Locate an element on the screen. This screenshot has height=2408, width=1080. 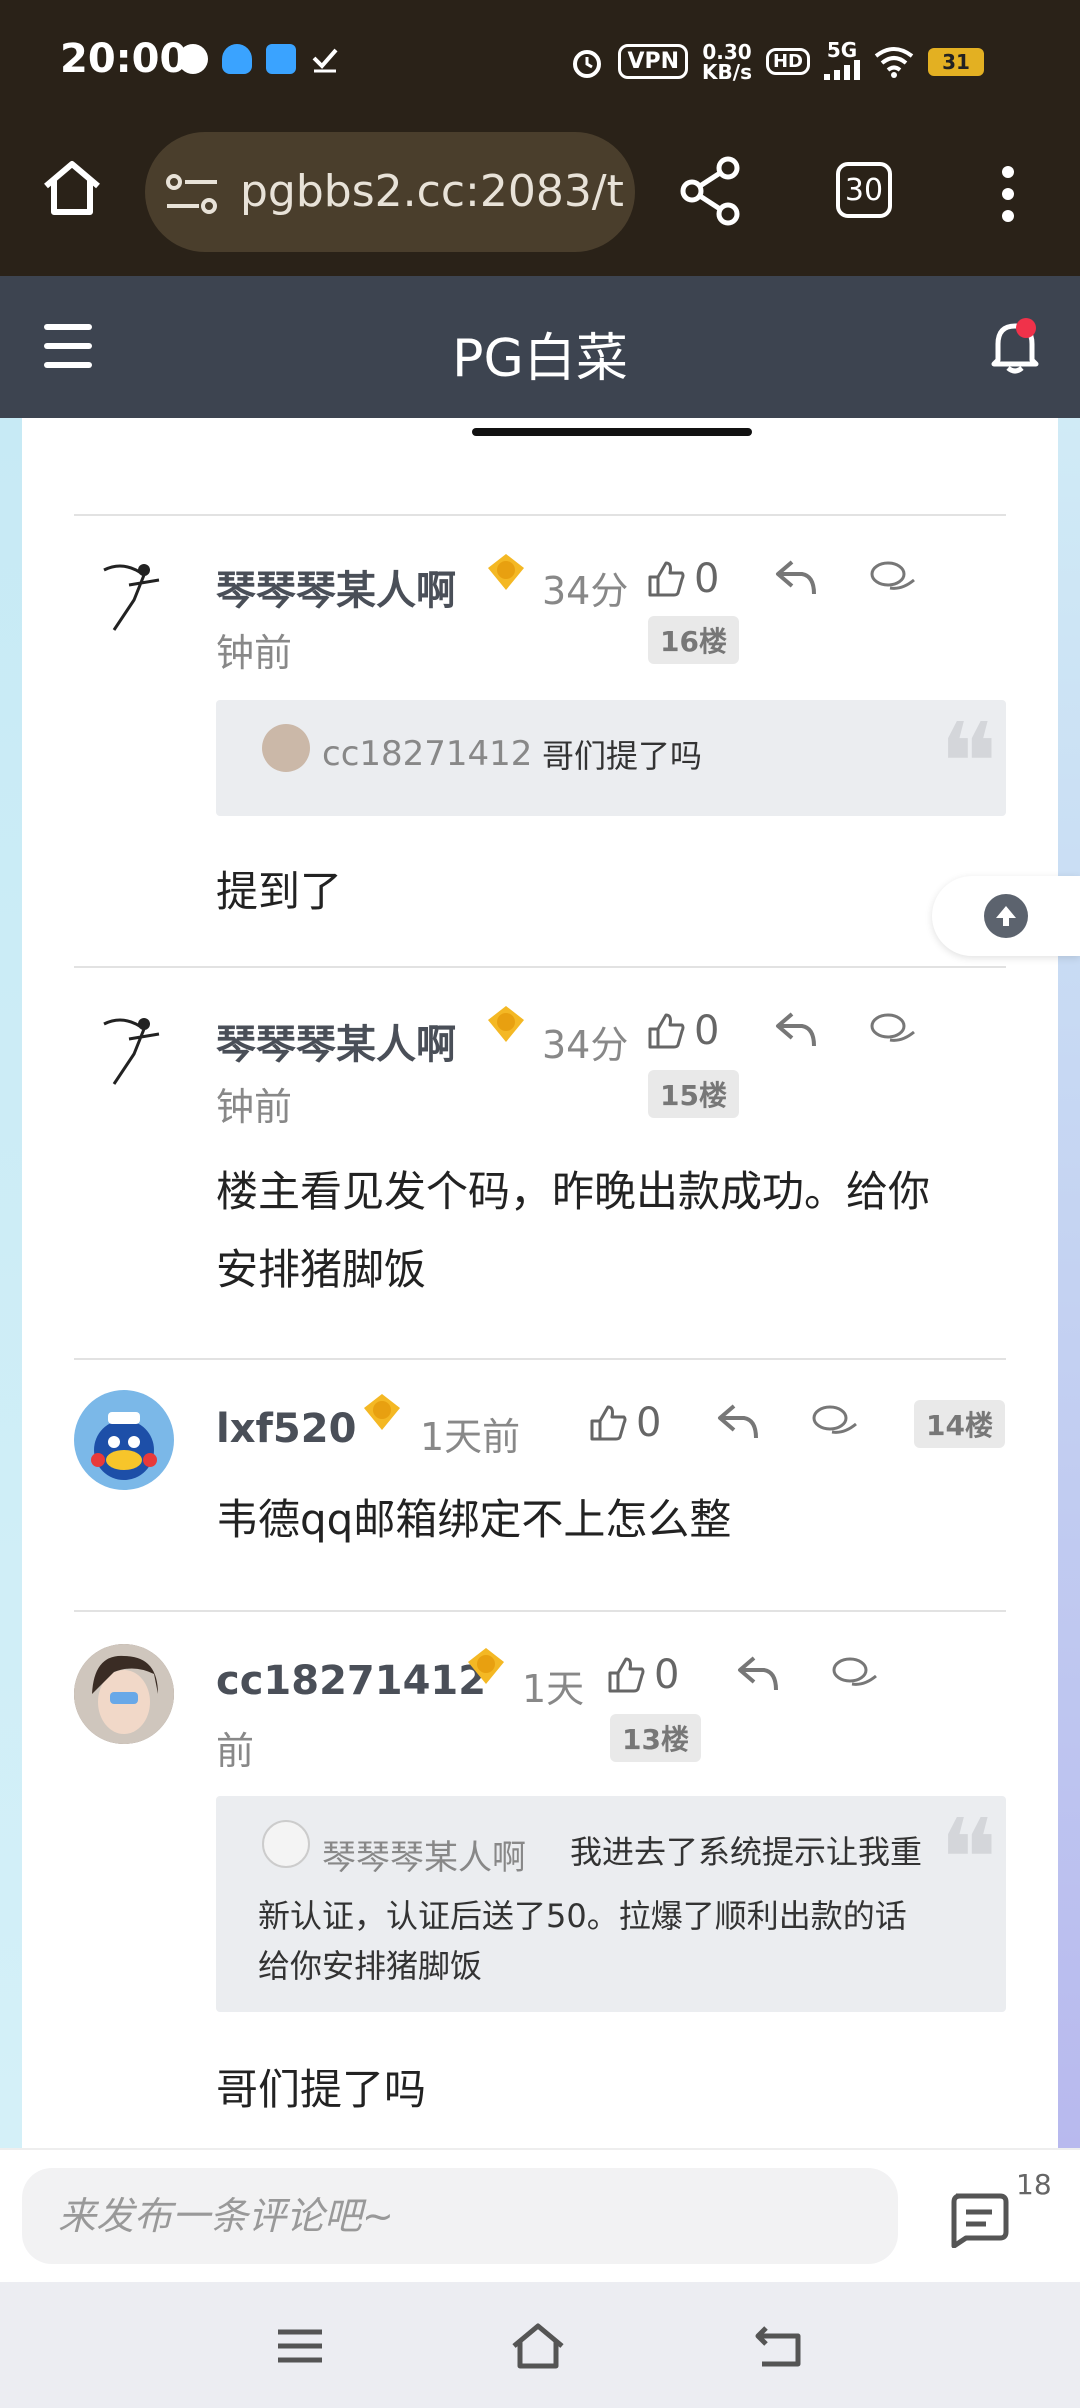
qq-icon is located at coordinates (237, 59).